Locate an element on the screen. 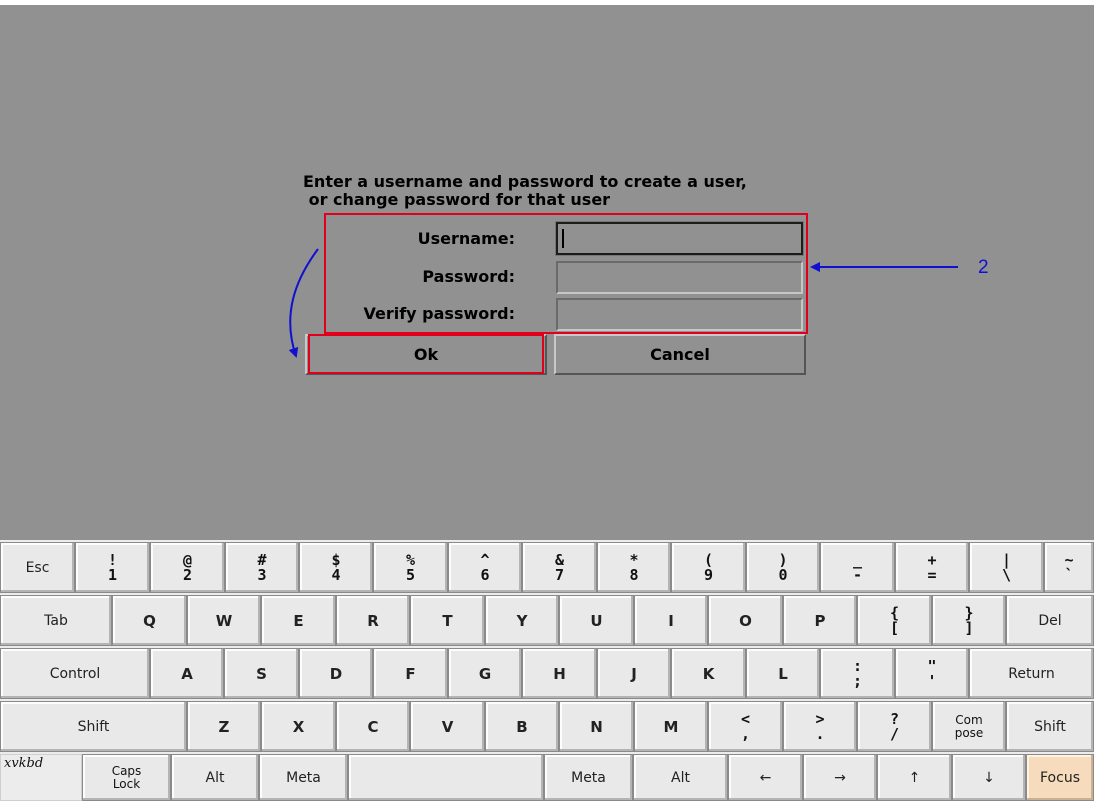 The height and width of the screenshot is (801, 1094). key-label: S is located at coordinates (261, 673).